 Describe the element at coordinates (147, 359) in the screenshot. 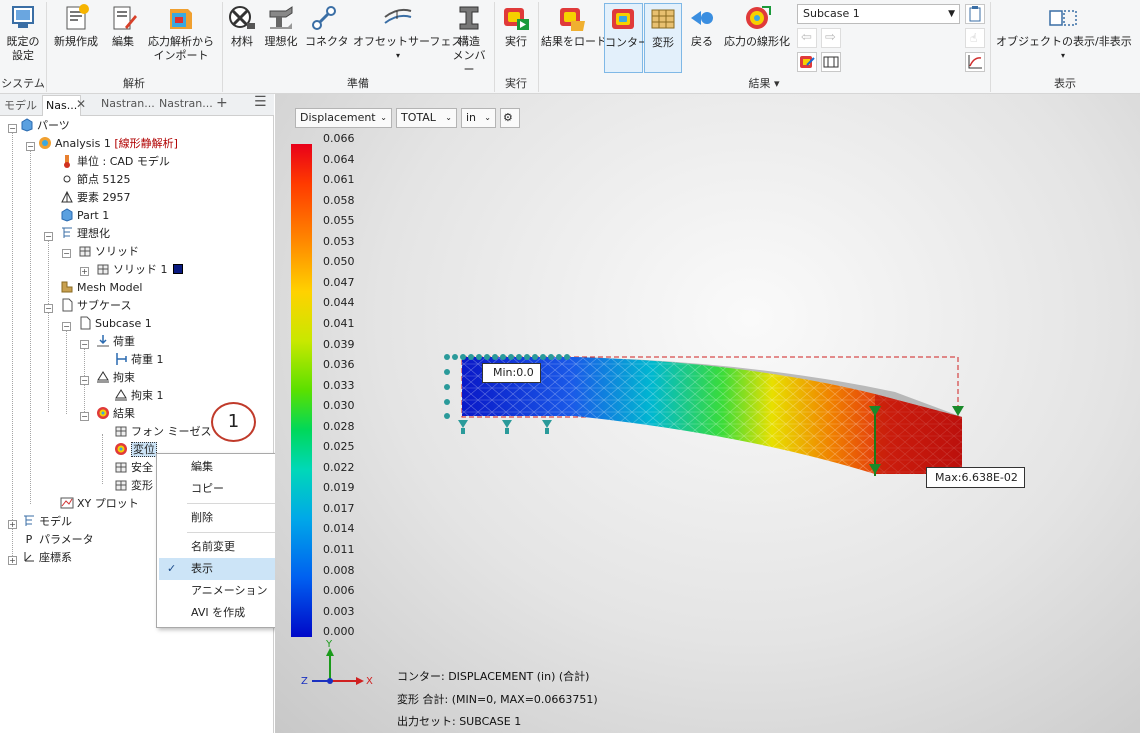

I see `tree-label: 荷重 1` at that location.